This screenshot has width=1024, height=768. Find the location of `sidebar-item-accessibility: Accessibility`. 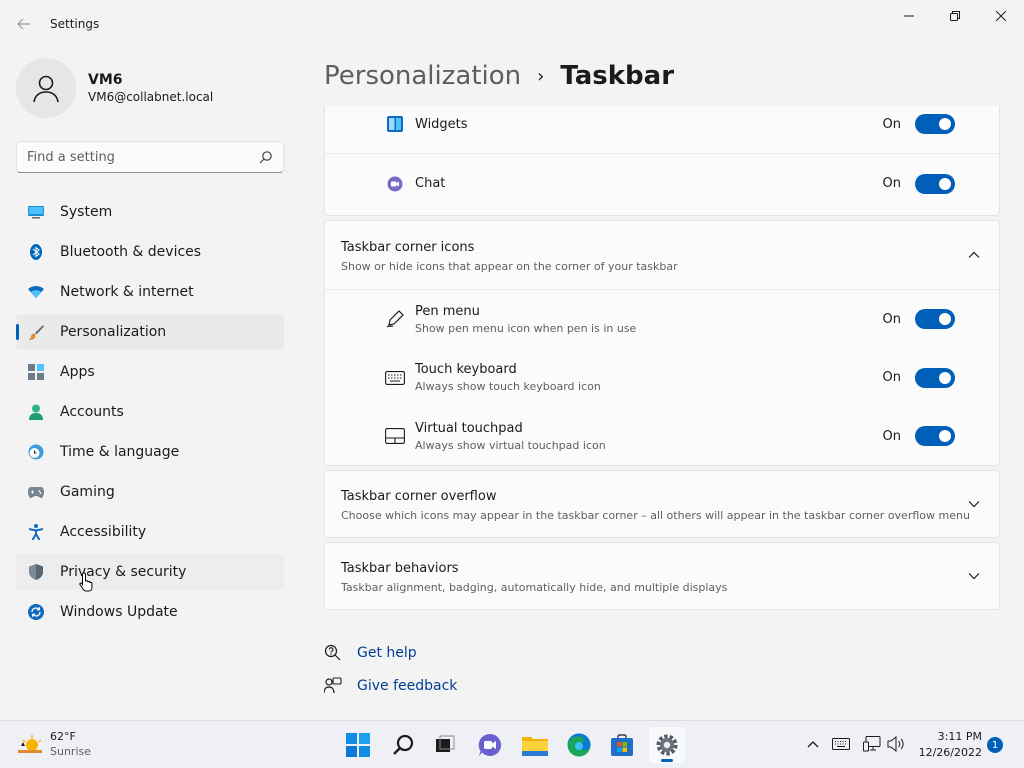

sidebar-item-accessibility: Accessibility is located at coordinates (150, 532).